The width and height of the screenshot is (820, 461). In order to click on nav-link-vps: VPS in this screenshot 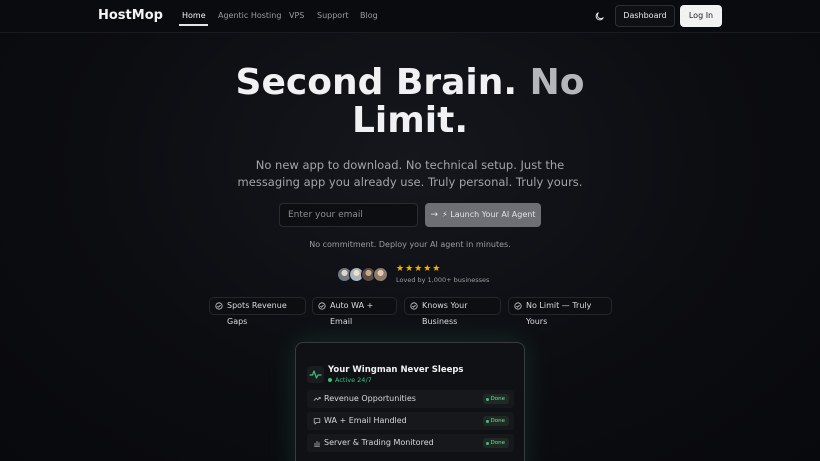, I will do `click(296, 15)`.